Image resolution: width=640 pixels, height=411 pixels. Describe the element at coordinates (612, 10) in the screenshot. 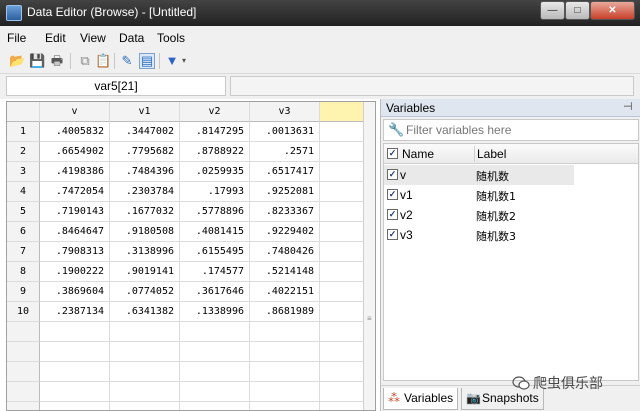

I see `close-button: ✕` at that location.